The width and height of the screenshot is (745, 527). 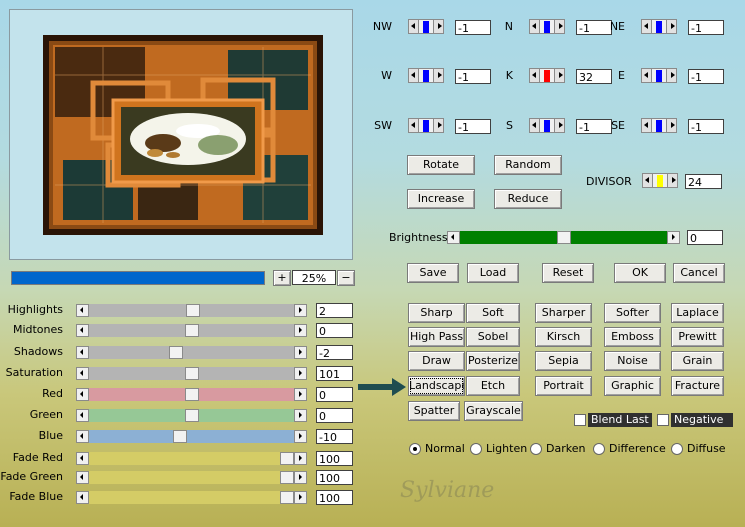 What do you see at coordinates (386, 75) in the screenshot?
I see `compass-label-w: W` at bounding box center [386, 75].